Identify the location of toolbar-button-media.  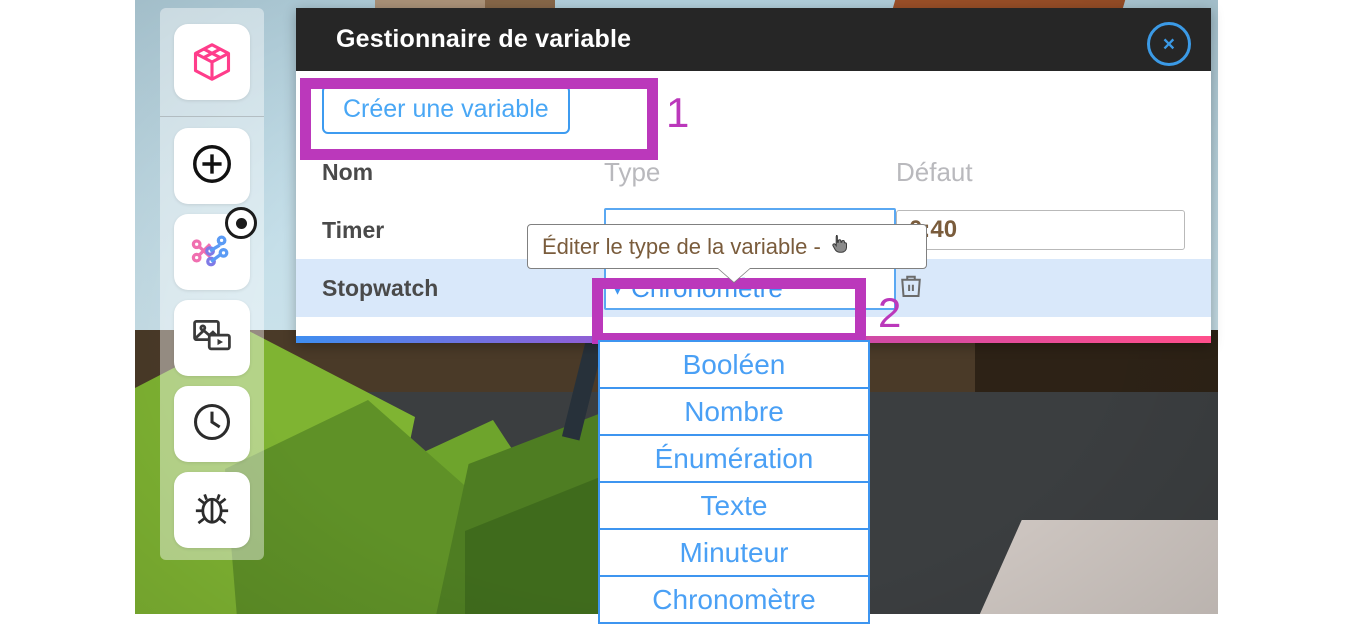
(212, 338).